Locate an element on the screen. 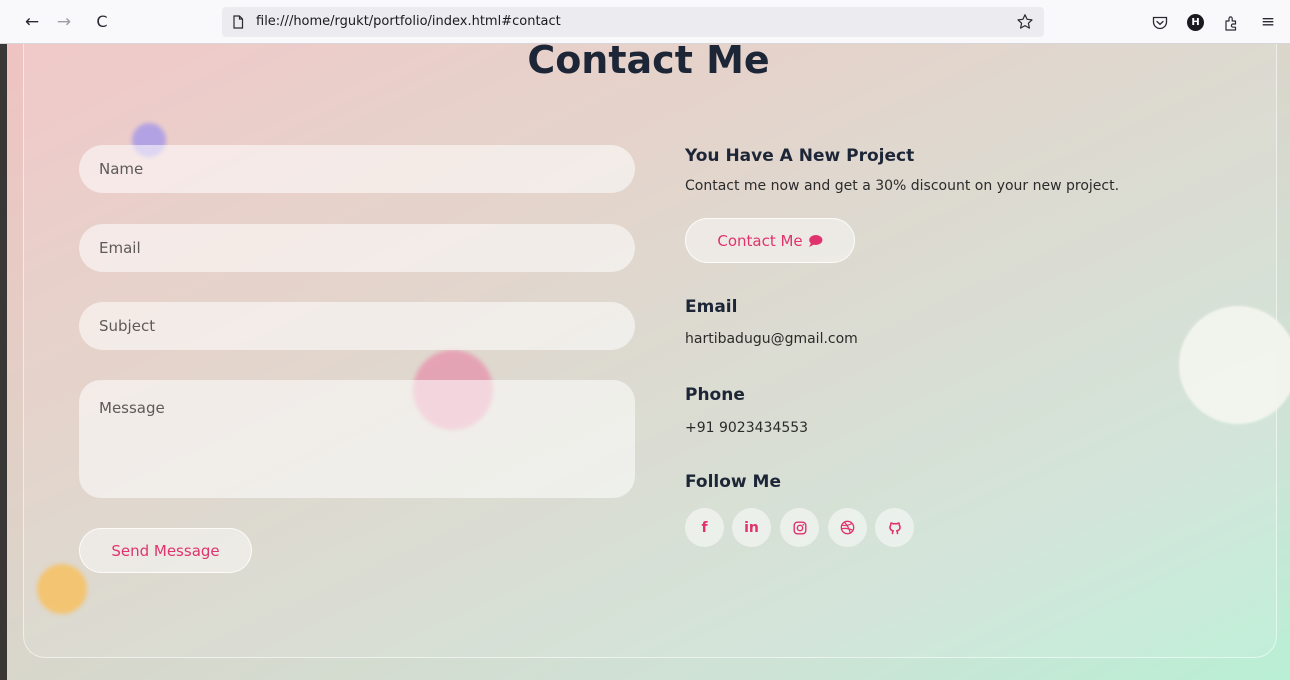  github-glyph is located at coordinates (894, 527).